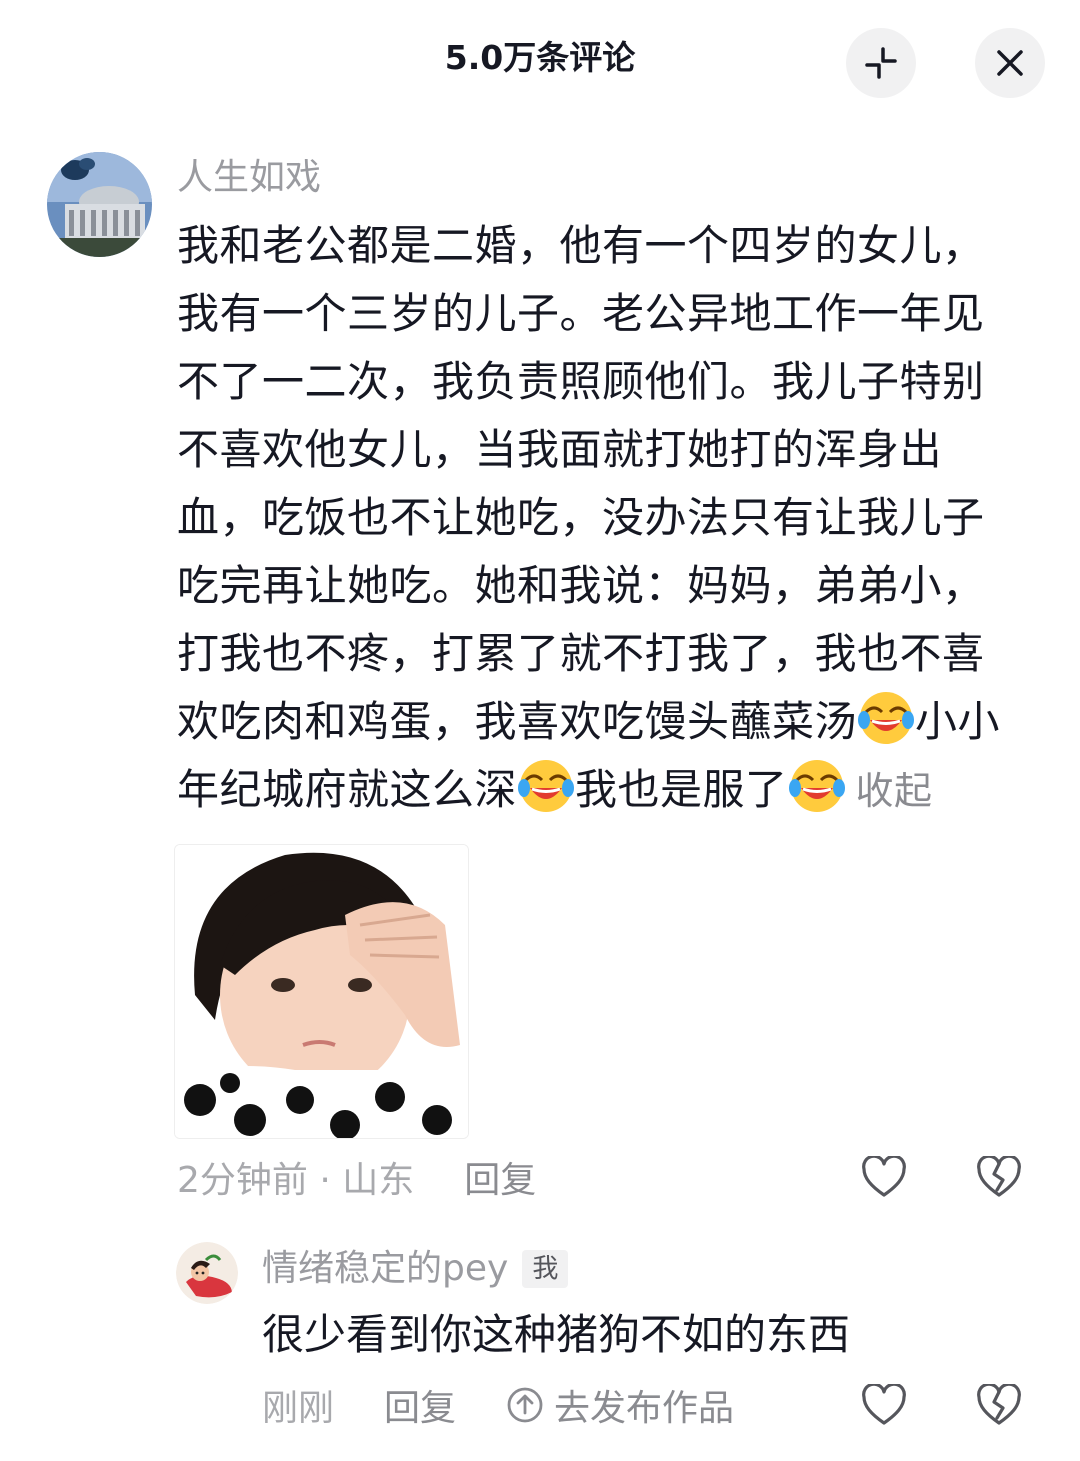  I want to click on comment-line: 不喜欢他女儿，当我面就打她打的浑身出, so click(560, 449).